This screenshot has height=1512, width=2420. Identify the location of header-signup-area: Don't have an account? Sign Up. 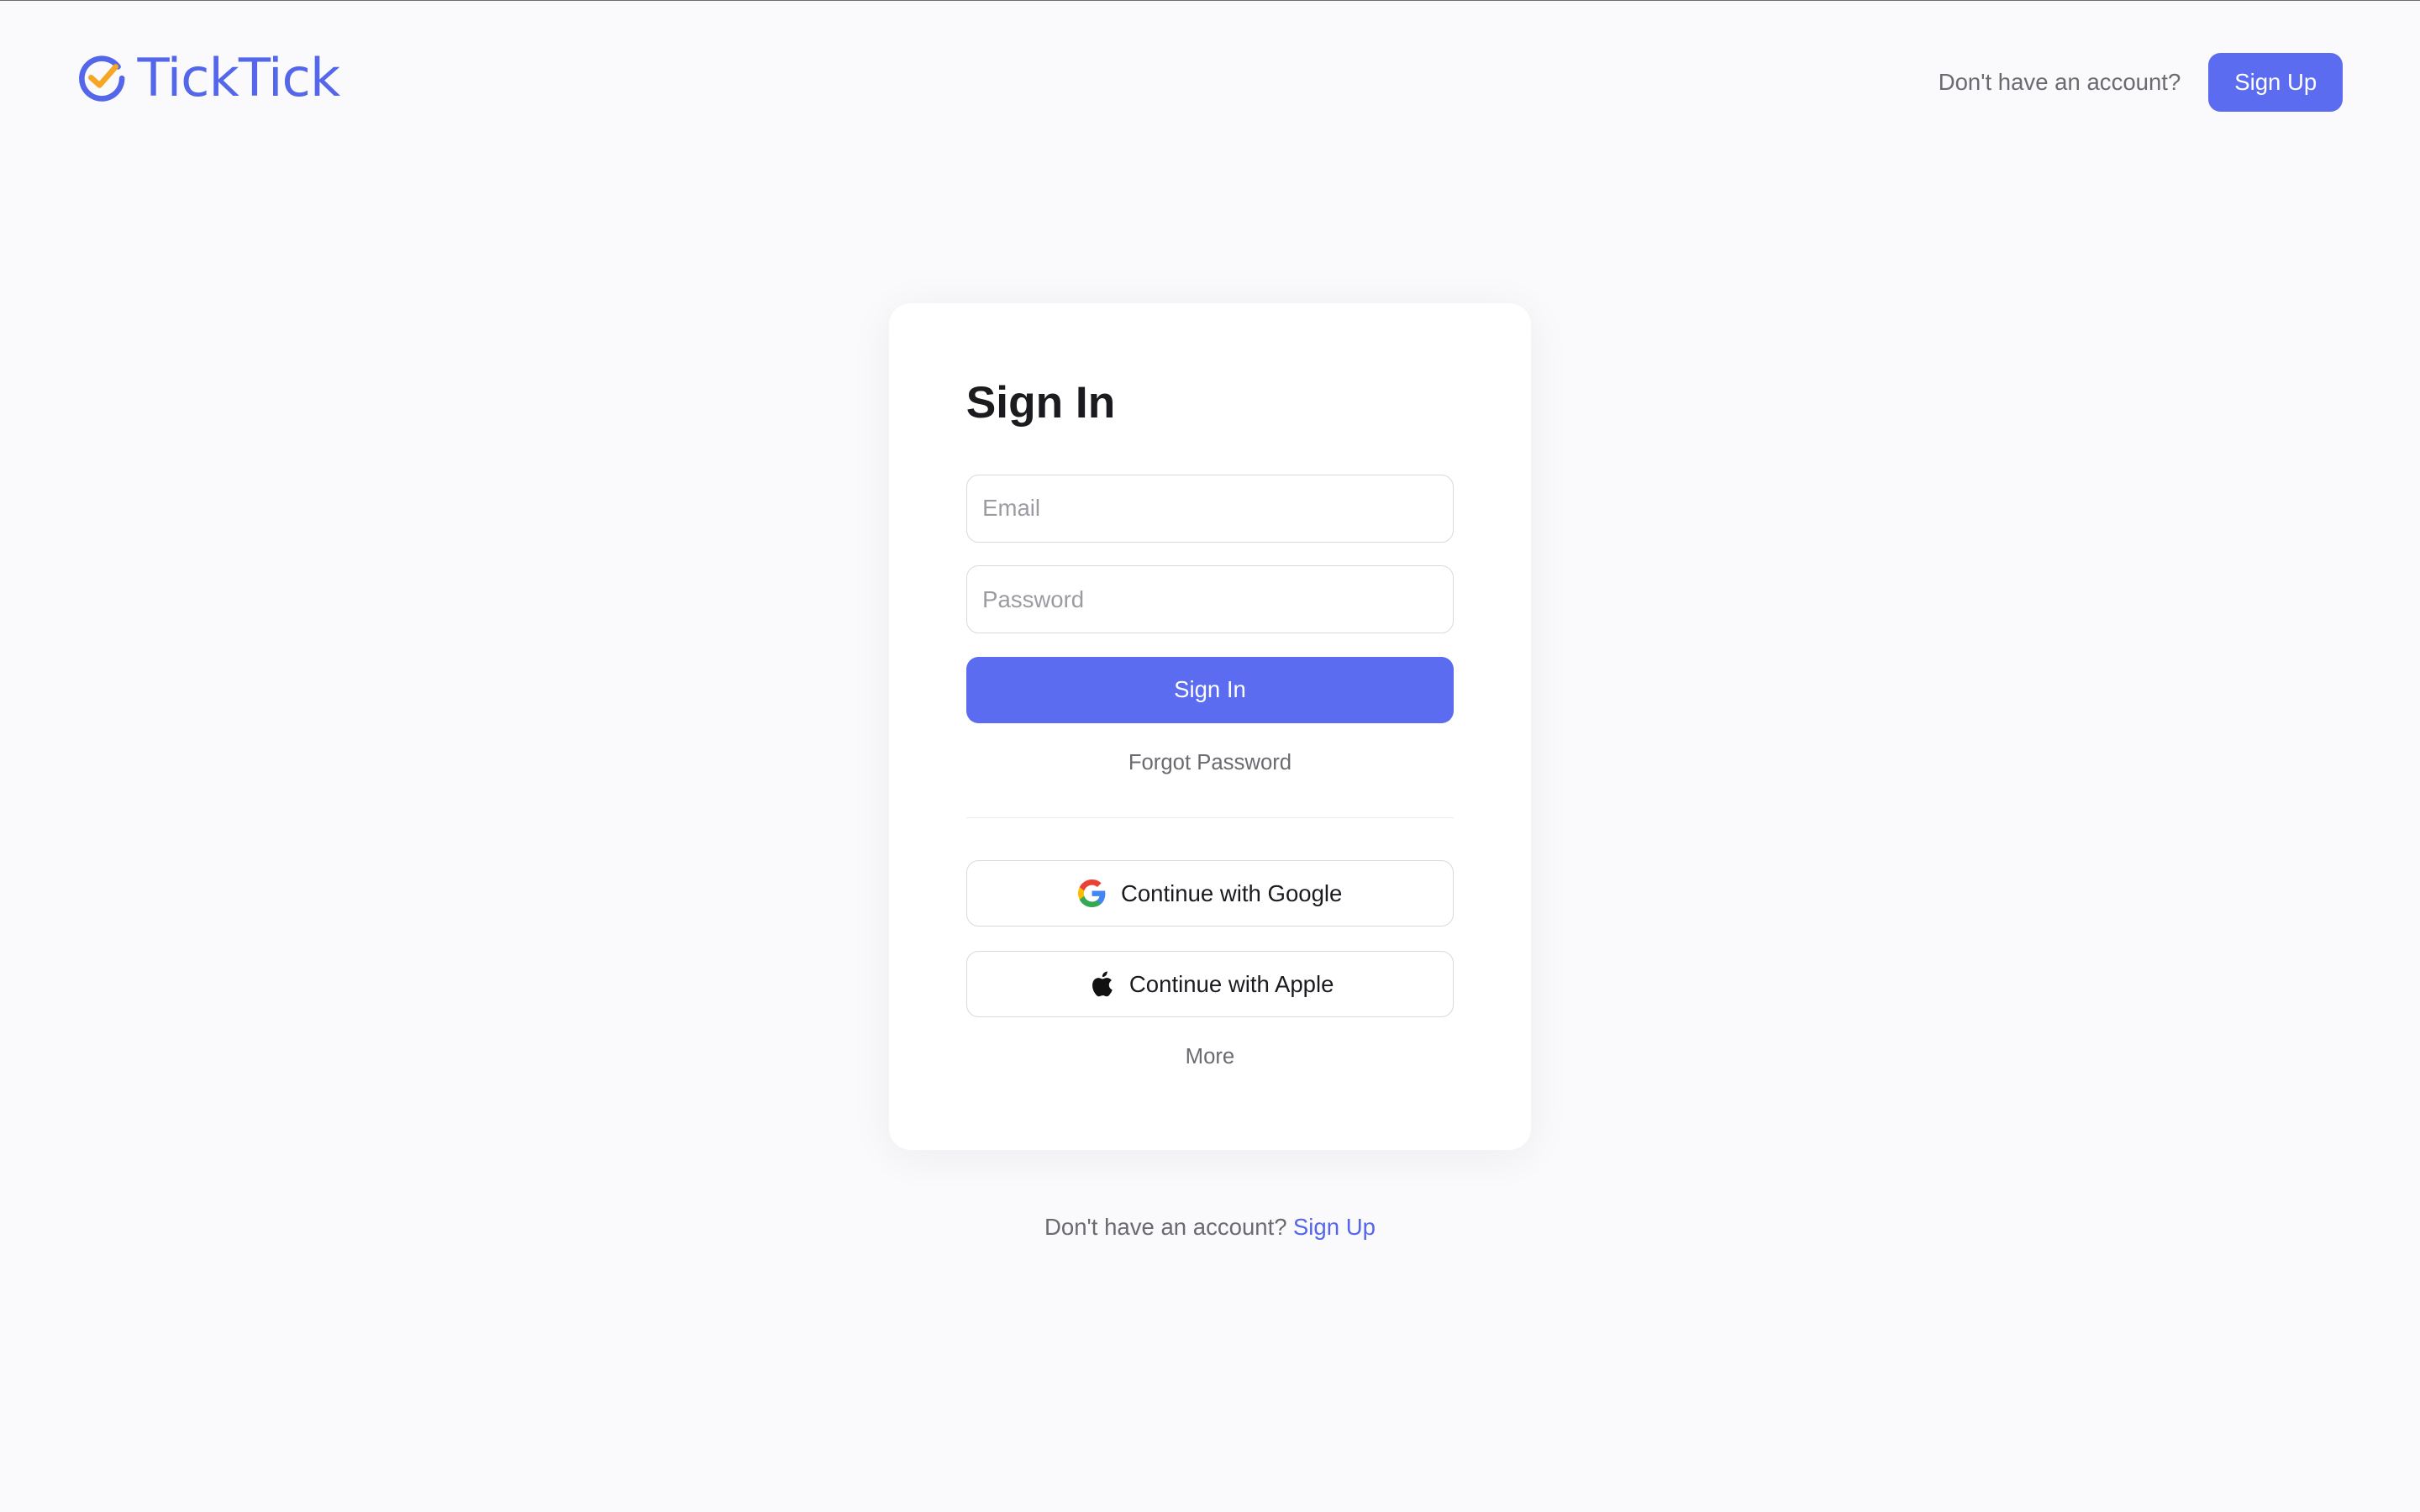
(2141, 83).